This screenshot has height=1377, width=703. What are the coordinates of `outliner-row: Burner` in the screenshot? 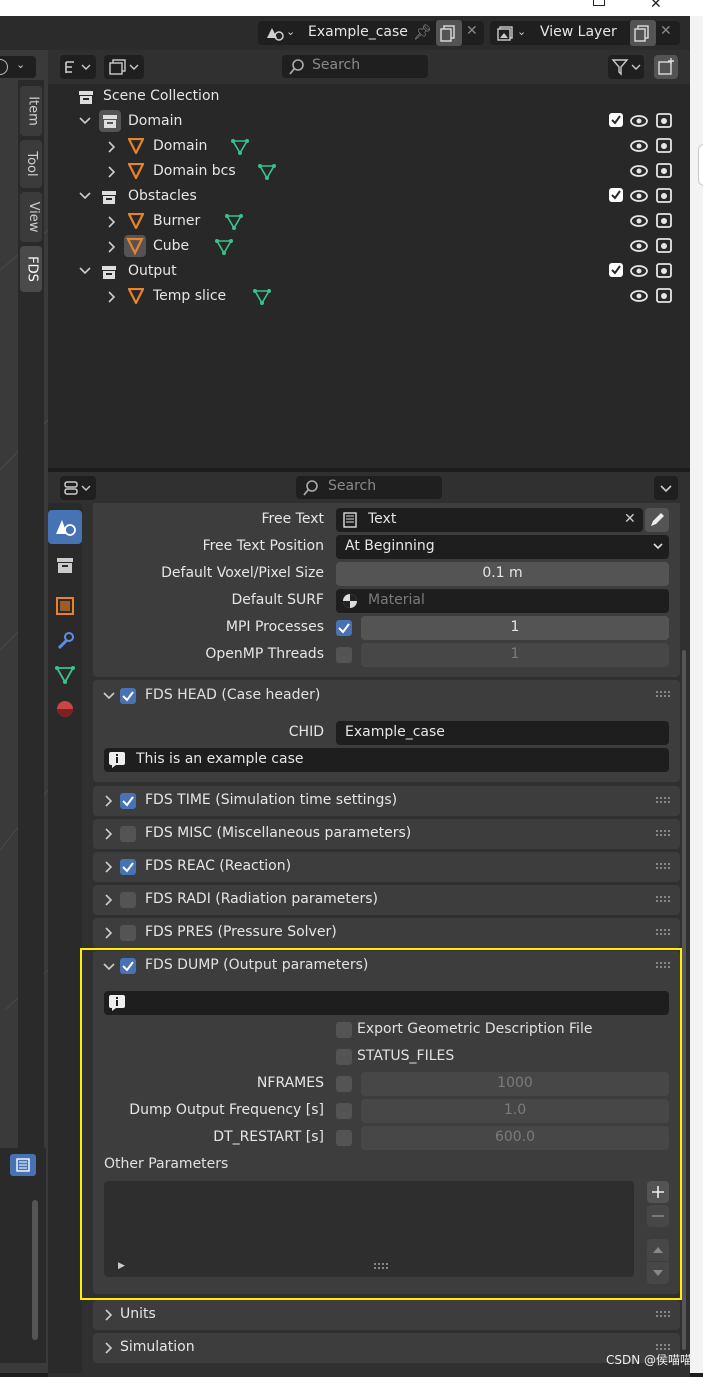 It's located at (369, 221).